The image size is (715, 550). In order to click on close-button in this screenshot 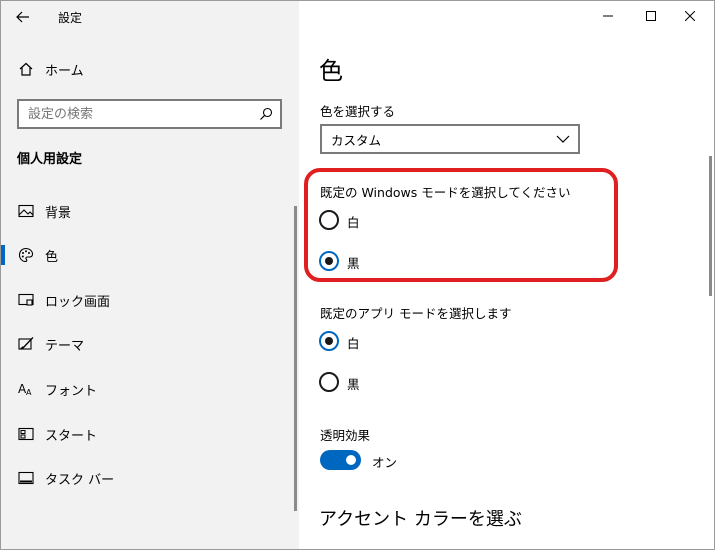, I will do `click(690, 16)`.